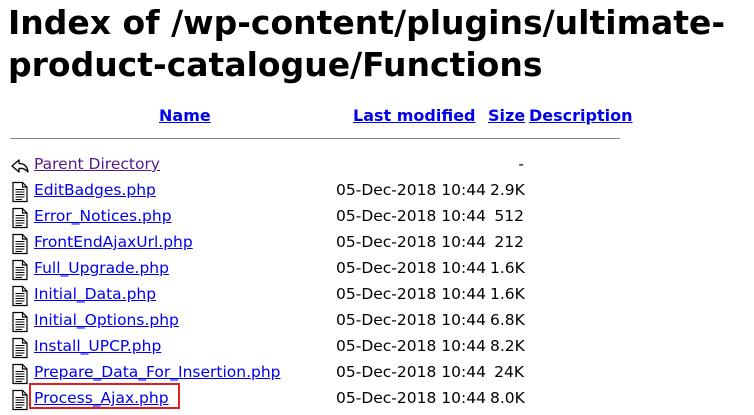 This screenshot has width=754, height=415. I want to click on file-size: 2.9K, so click(507, 190).